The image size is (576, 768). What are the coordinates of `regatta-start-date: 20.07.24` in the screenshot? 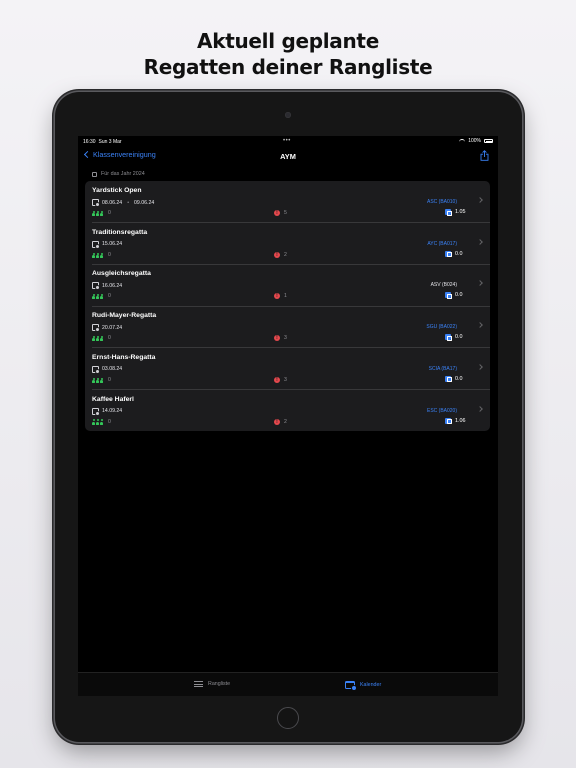 It's located at (112, 327).